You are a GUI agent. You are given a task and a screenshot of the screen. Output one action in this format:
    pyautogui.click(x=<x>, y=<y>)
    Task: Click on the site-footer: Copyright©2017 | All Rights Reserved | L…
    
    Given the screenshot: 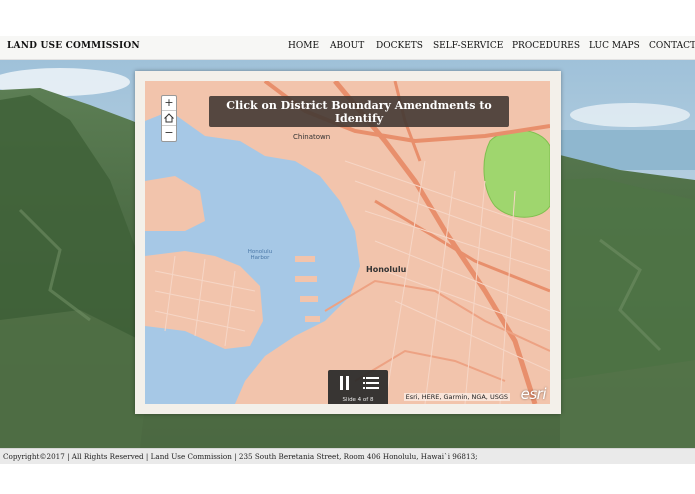 What is the action you would take?
    pyautogui.click(x=347, y=456)
    